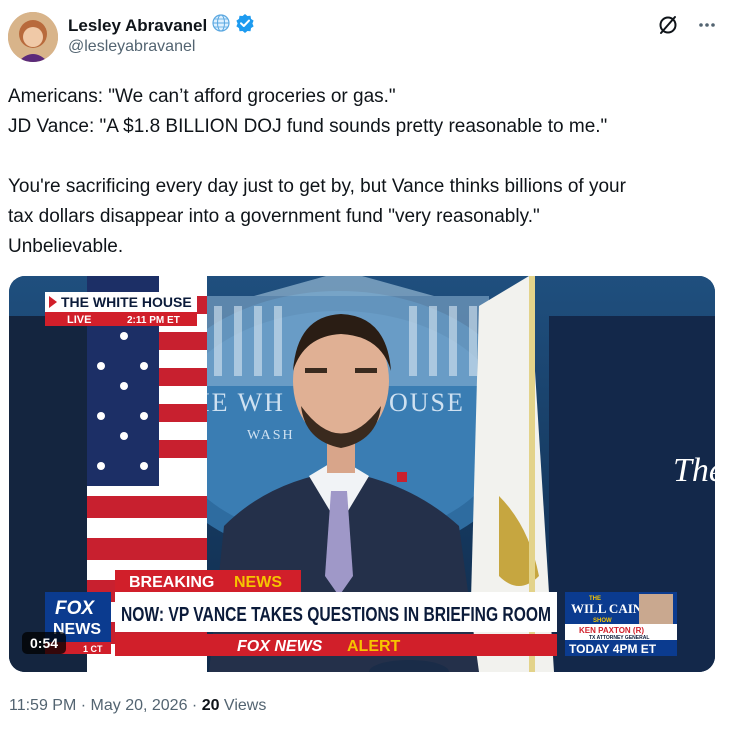 Image resolution: width=747 pixels, height=737 pixels. Describe the element at coordinates (93, 649) in the screenshot. I see `fox-time: 1 CT` at that location.